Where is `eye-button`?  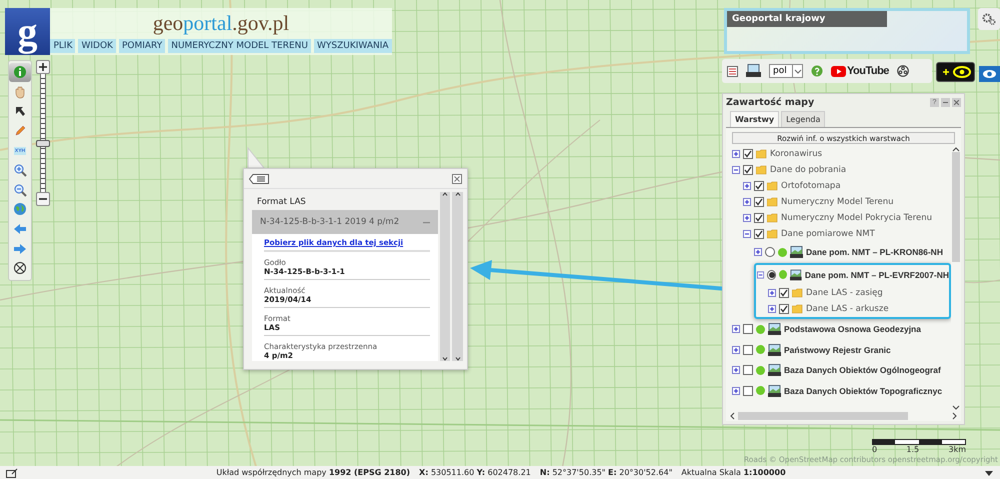 eye-button is located at coordinates (989, 74).